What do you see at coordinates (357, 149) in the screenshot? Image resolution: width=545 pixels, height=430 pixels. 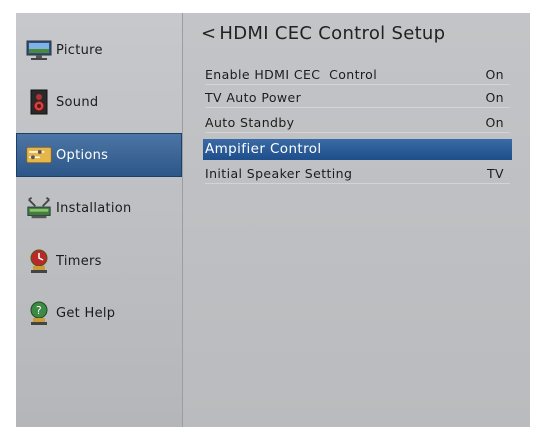 I see `menu-row-amplifier-control: Ampifier Control` at bounding box center [357, 149].